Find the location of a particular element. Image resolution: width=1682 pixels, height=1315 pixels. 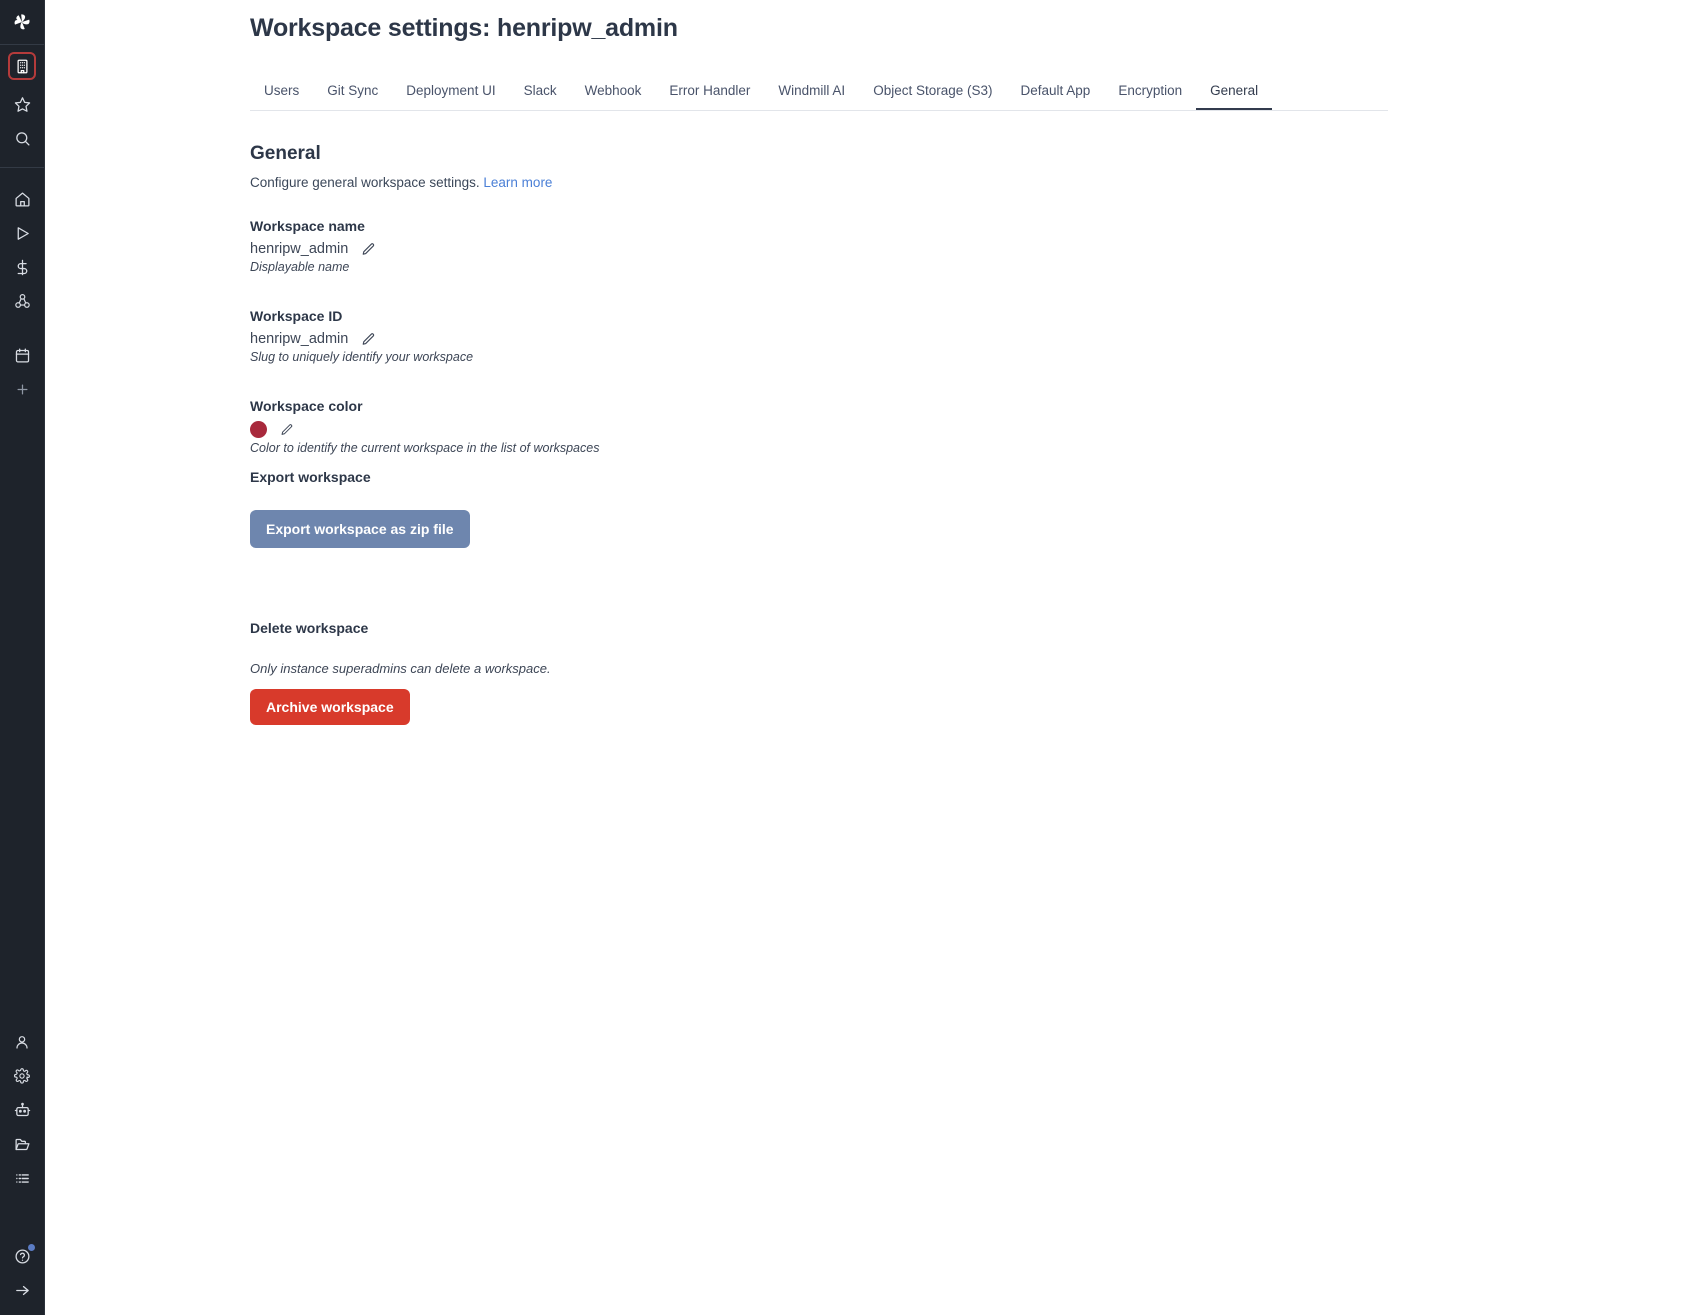

workspace-color-row is located at coordinates (966, 429).